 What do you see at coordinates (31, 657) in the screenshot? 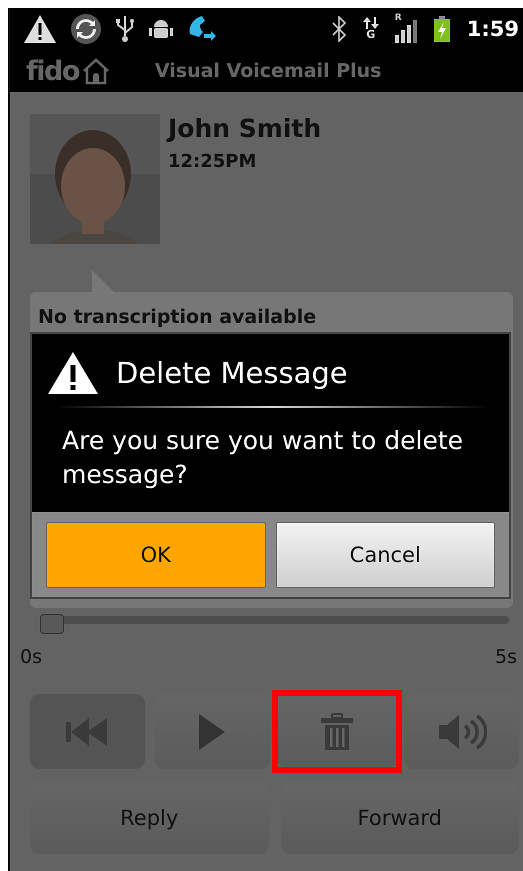
I see `start-time: 0s` at bounding box center [31, 657].